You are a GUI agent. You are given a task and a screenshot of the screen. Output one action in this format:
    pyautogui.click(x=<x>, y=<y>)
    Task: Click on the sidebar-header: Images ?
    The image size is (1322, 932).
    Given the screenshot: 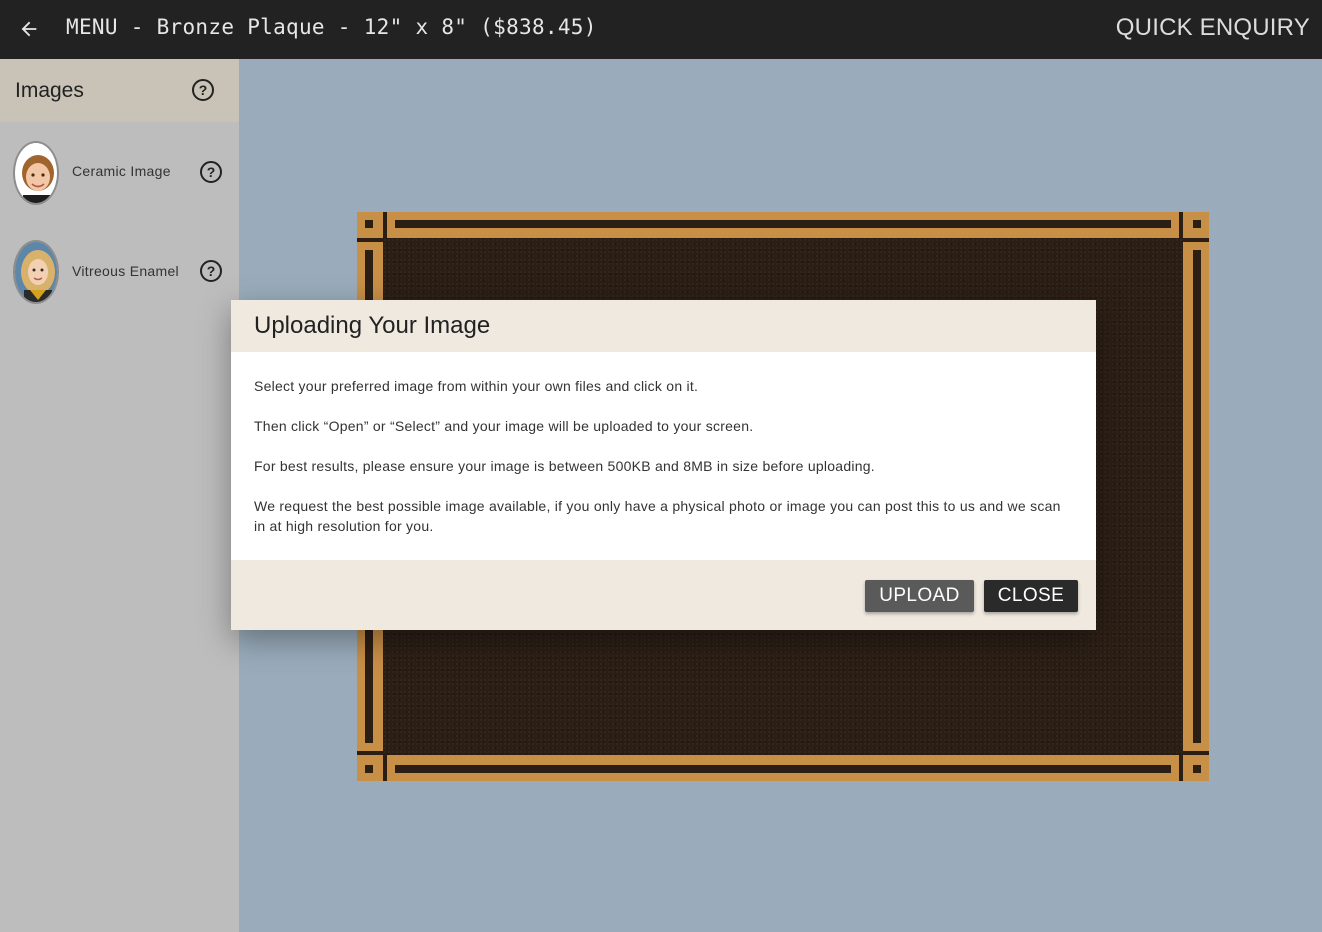 What is the action you would take?
    pyautogui.click(x=119, y=90)
    